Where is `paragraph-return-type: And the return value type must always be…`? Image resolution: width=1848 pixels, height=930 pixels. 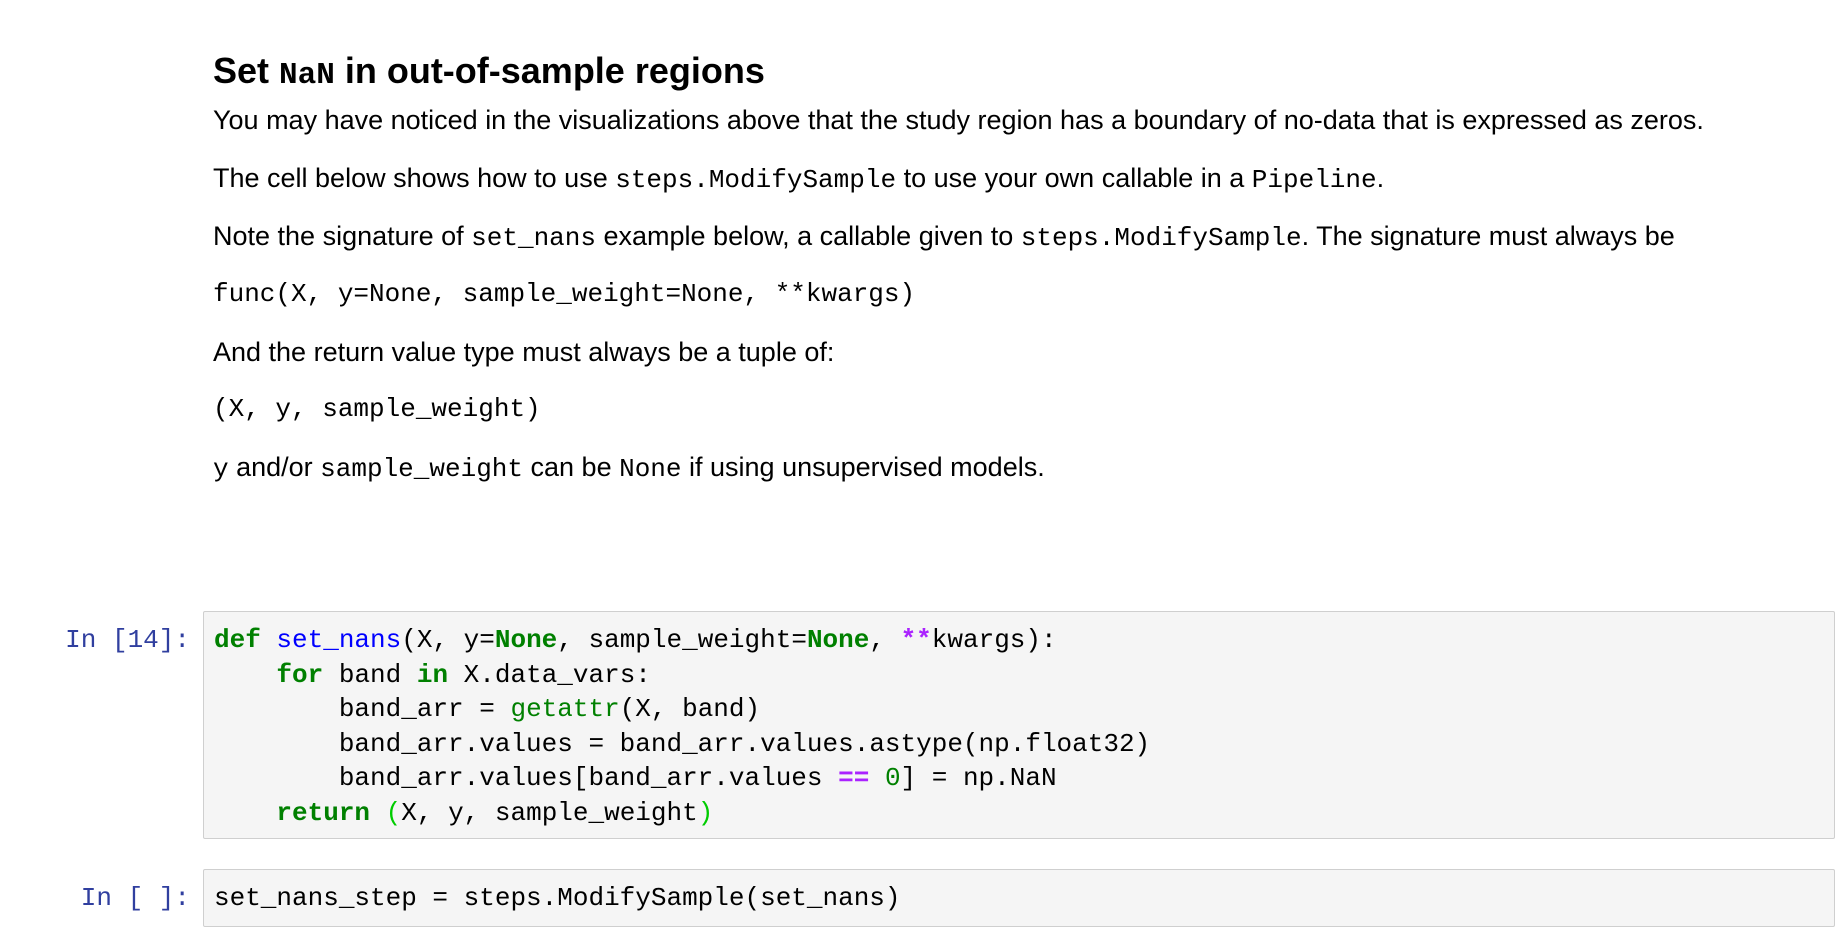
paragraph-return-type: And the return value type must always be… is located at coordinates (523, 352).